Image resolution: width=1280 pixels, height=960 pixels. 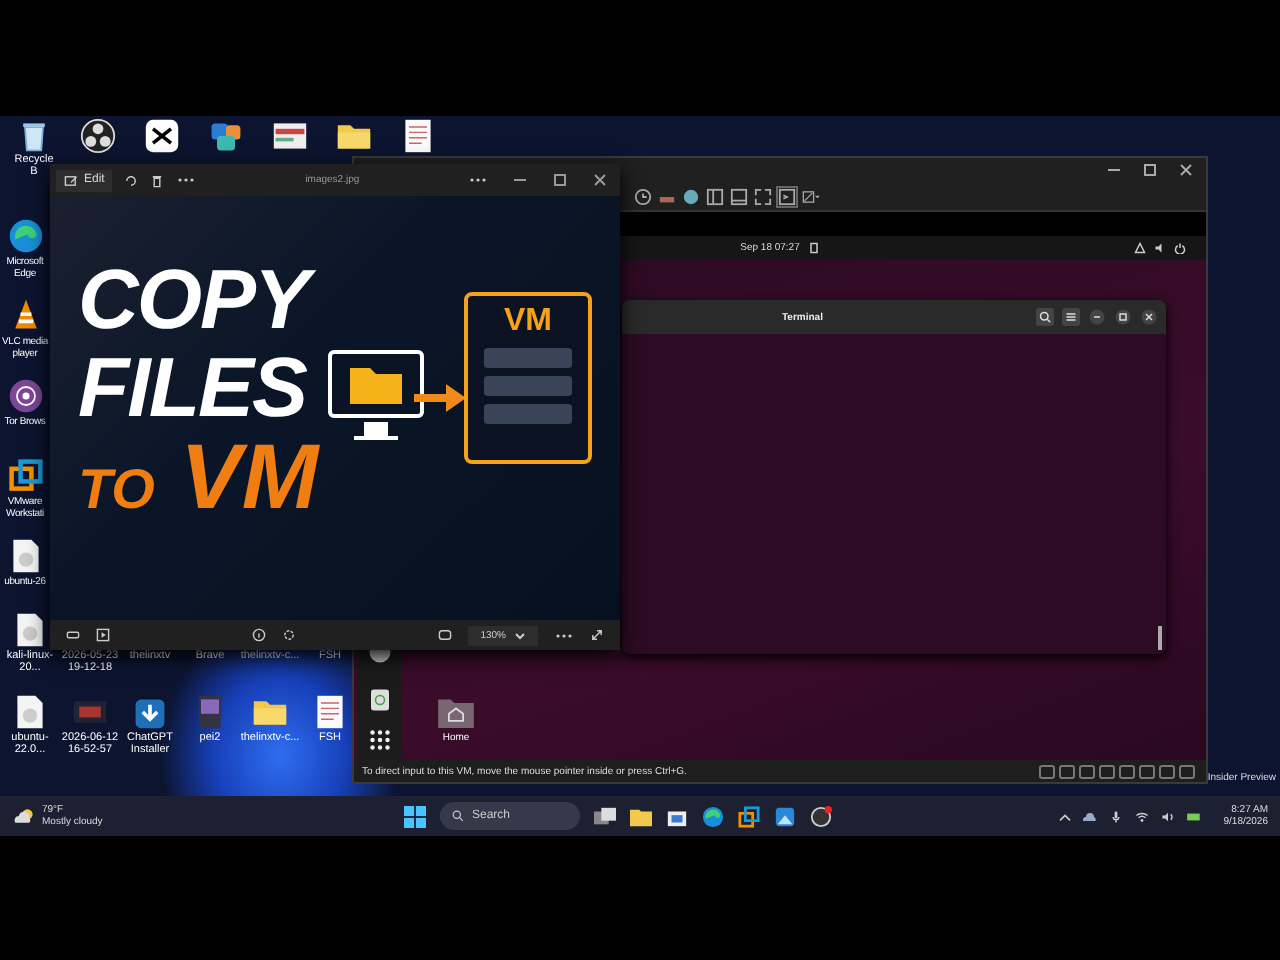 I want to click on home-folder-icon, so click(x=456, y=712).